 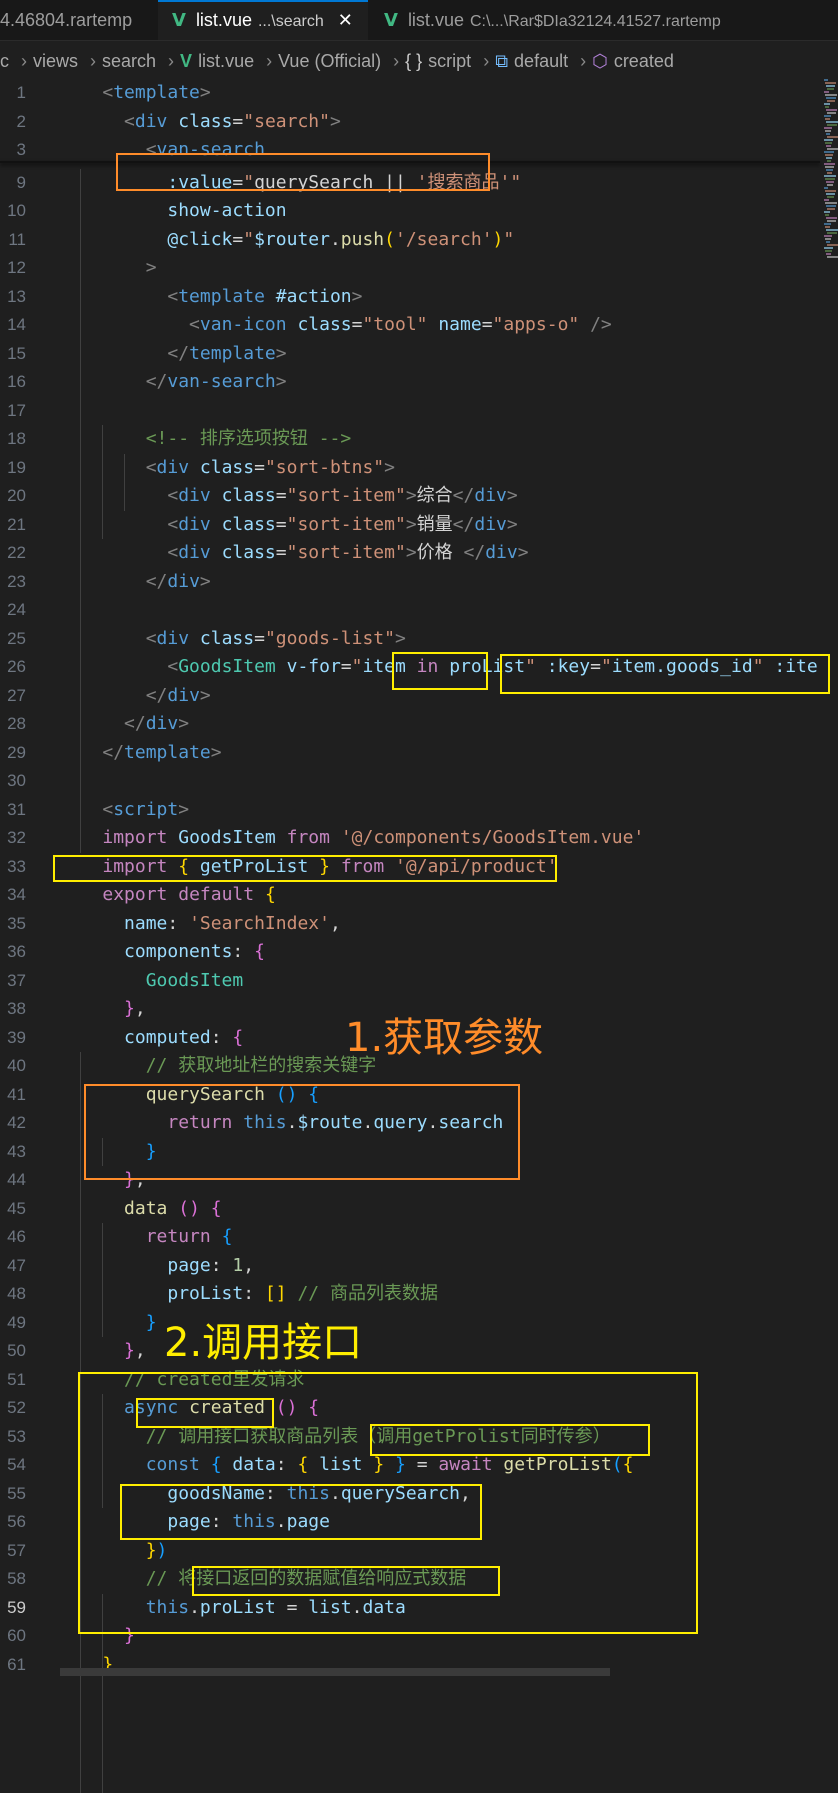 I want to click on horizontal-scrollbar, so click(x=335, y=1672).